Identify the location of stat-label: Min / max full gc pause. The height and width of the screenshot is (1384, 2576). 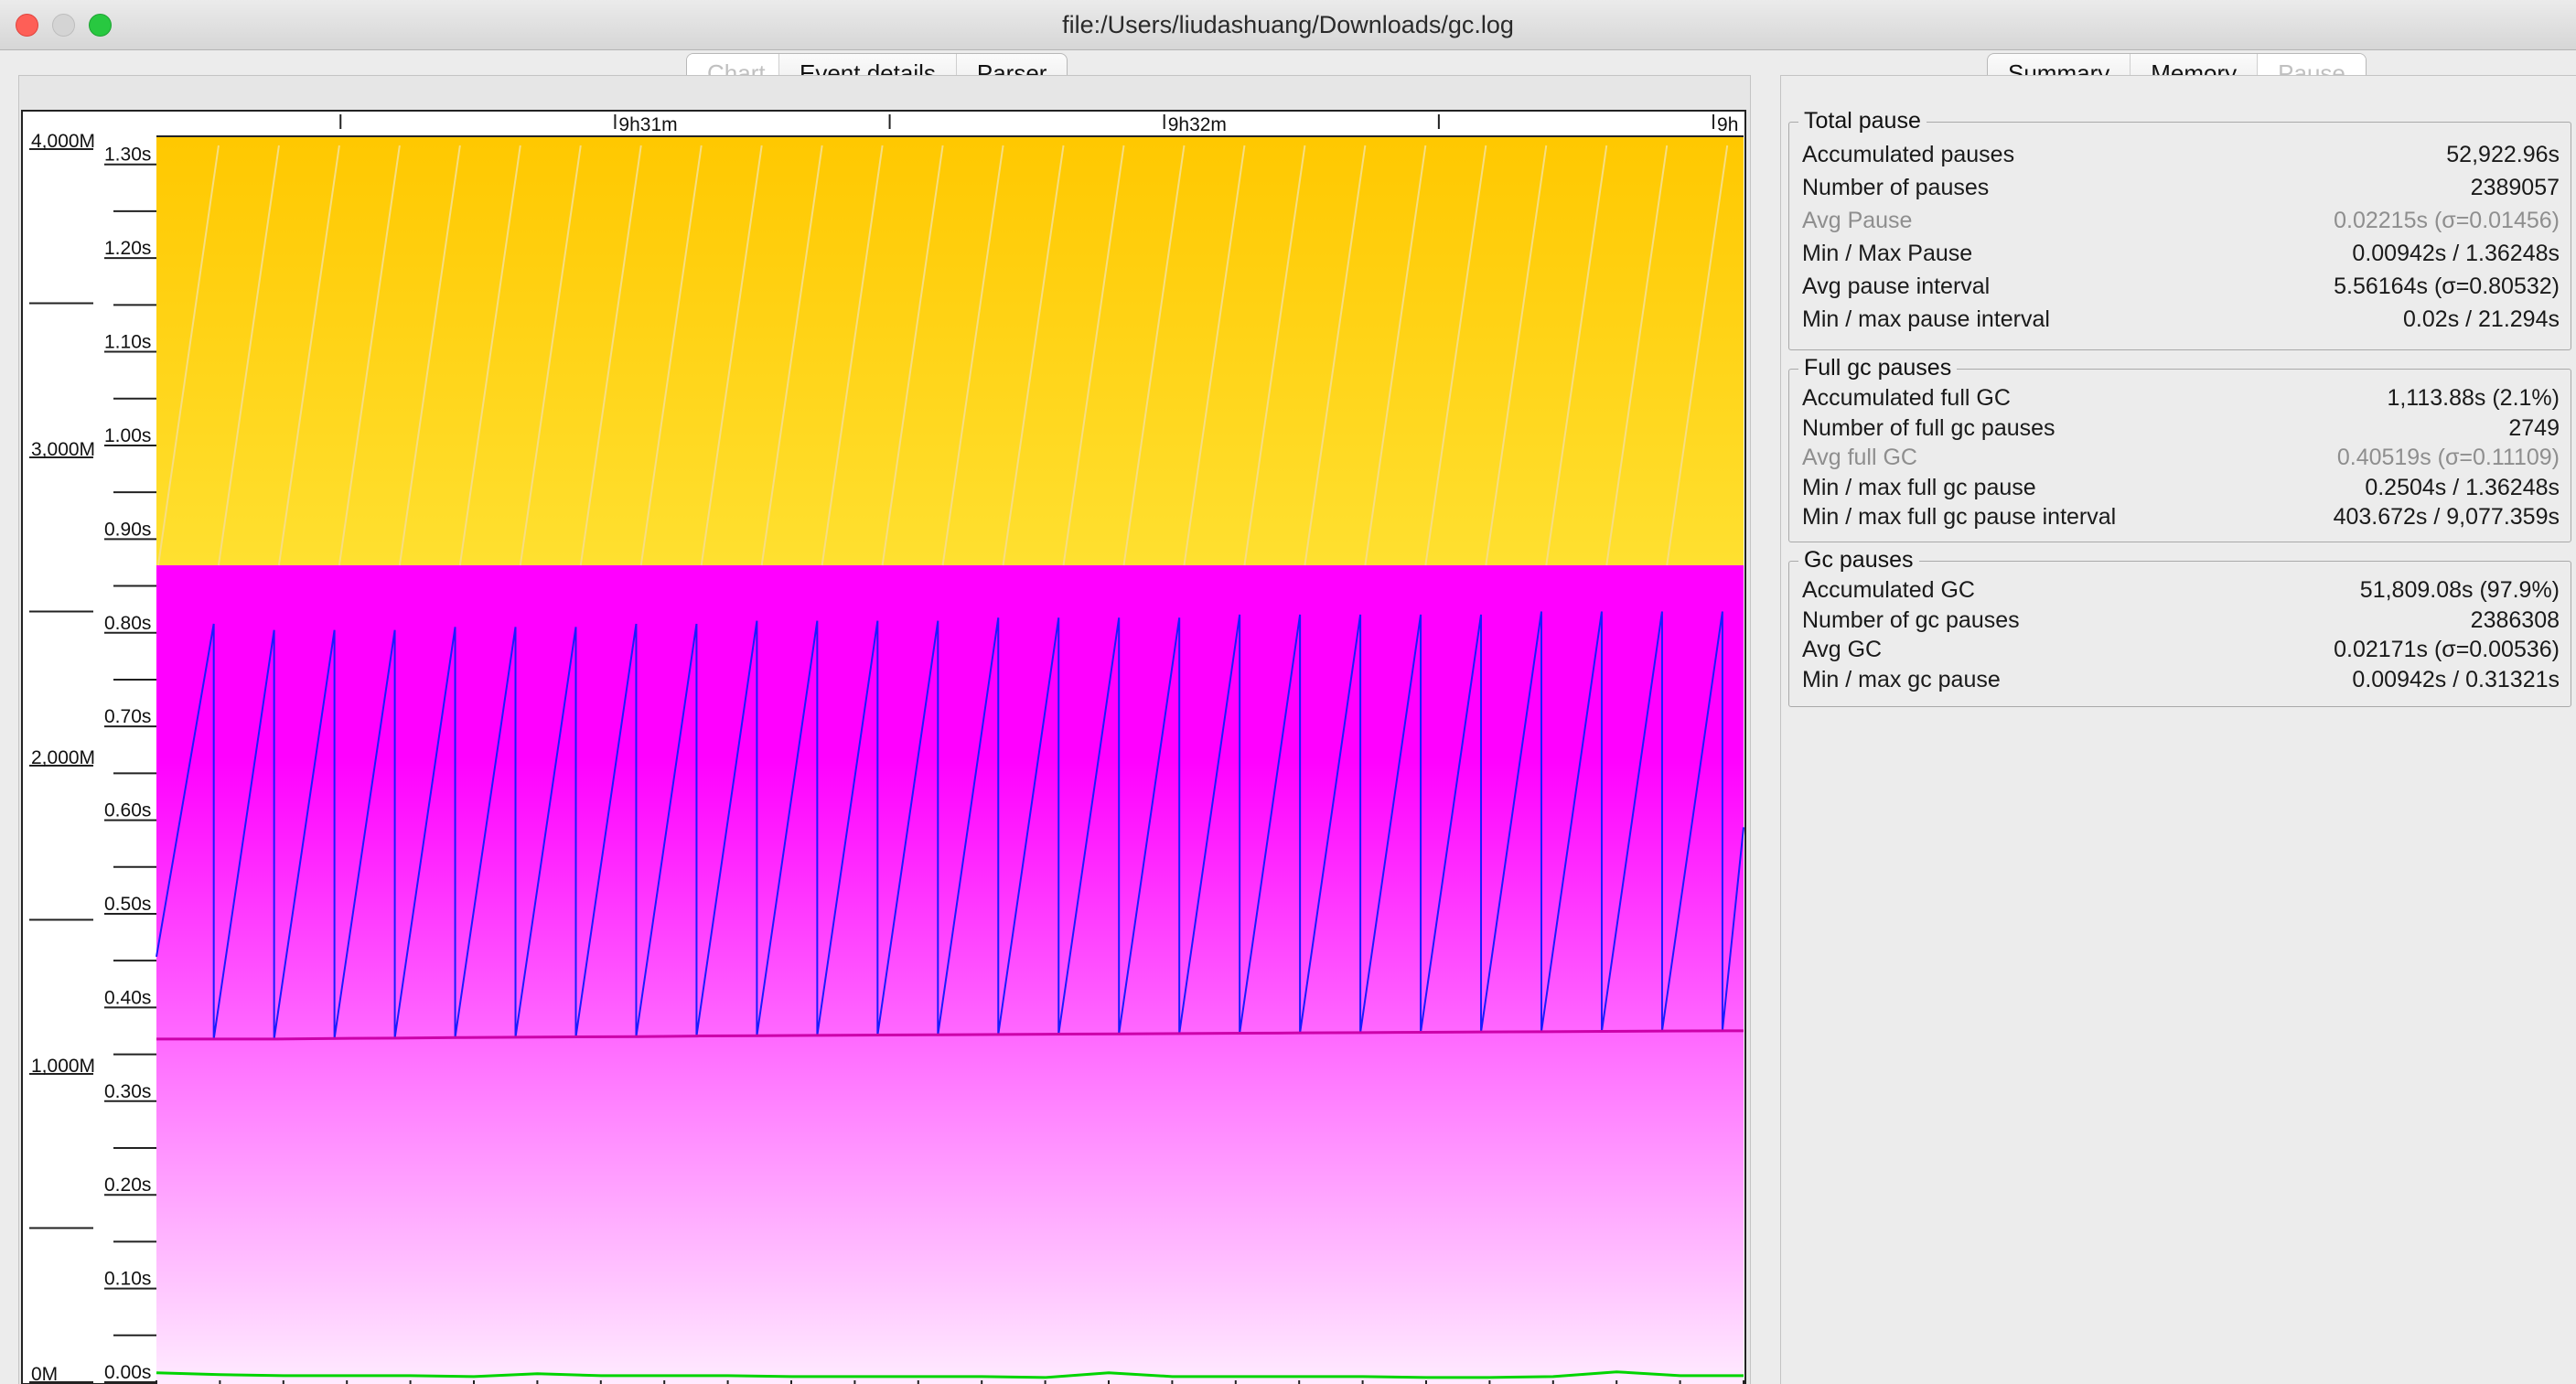
(1919, 487).